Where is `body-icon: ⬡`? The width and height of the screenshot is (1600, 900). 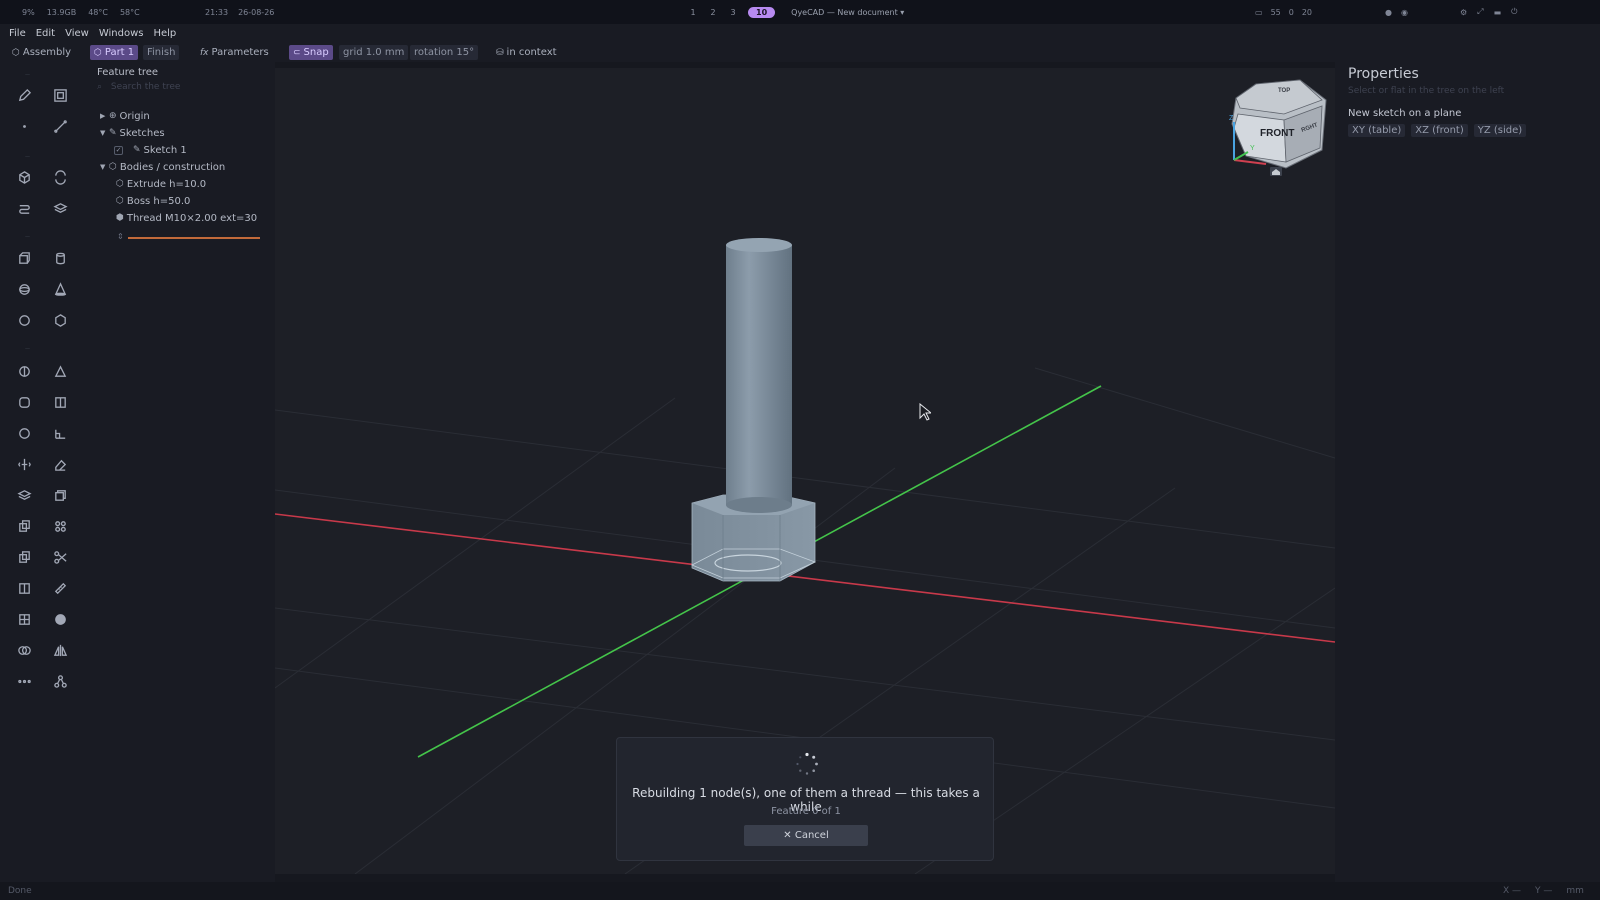
body-icon: ⬡ is located at coordinates (113, 167).